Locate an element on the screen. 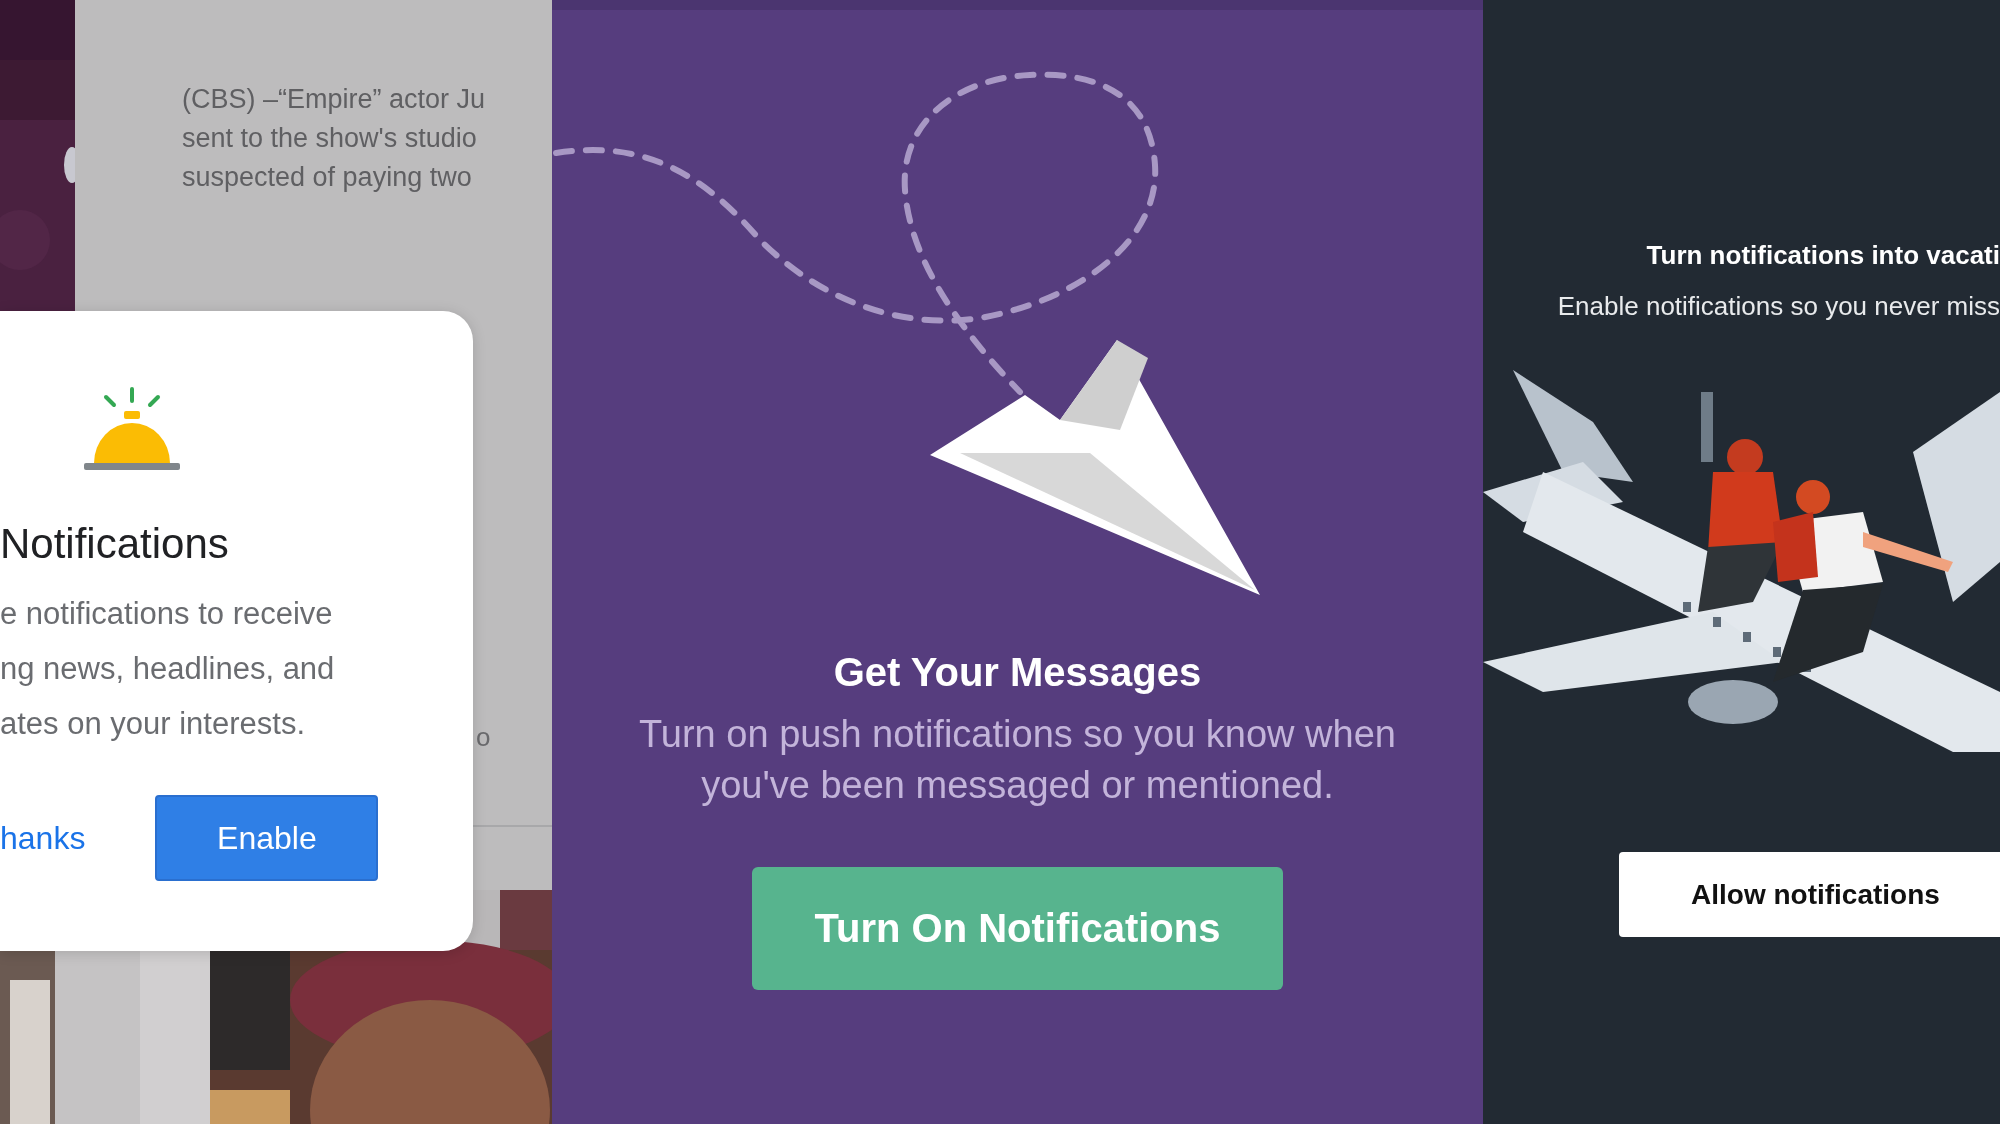 The image size is (2000, 1124). dialog-message: ates on your interests. is located at coordinates (153, 724).